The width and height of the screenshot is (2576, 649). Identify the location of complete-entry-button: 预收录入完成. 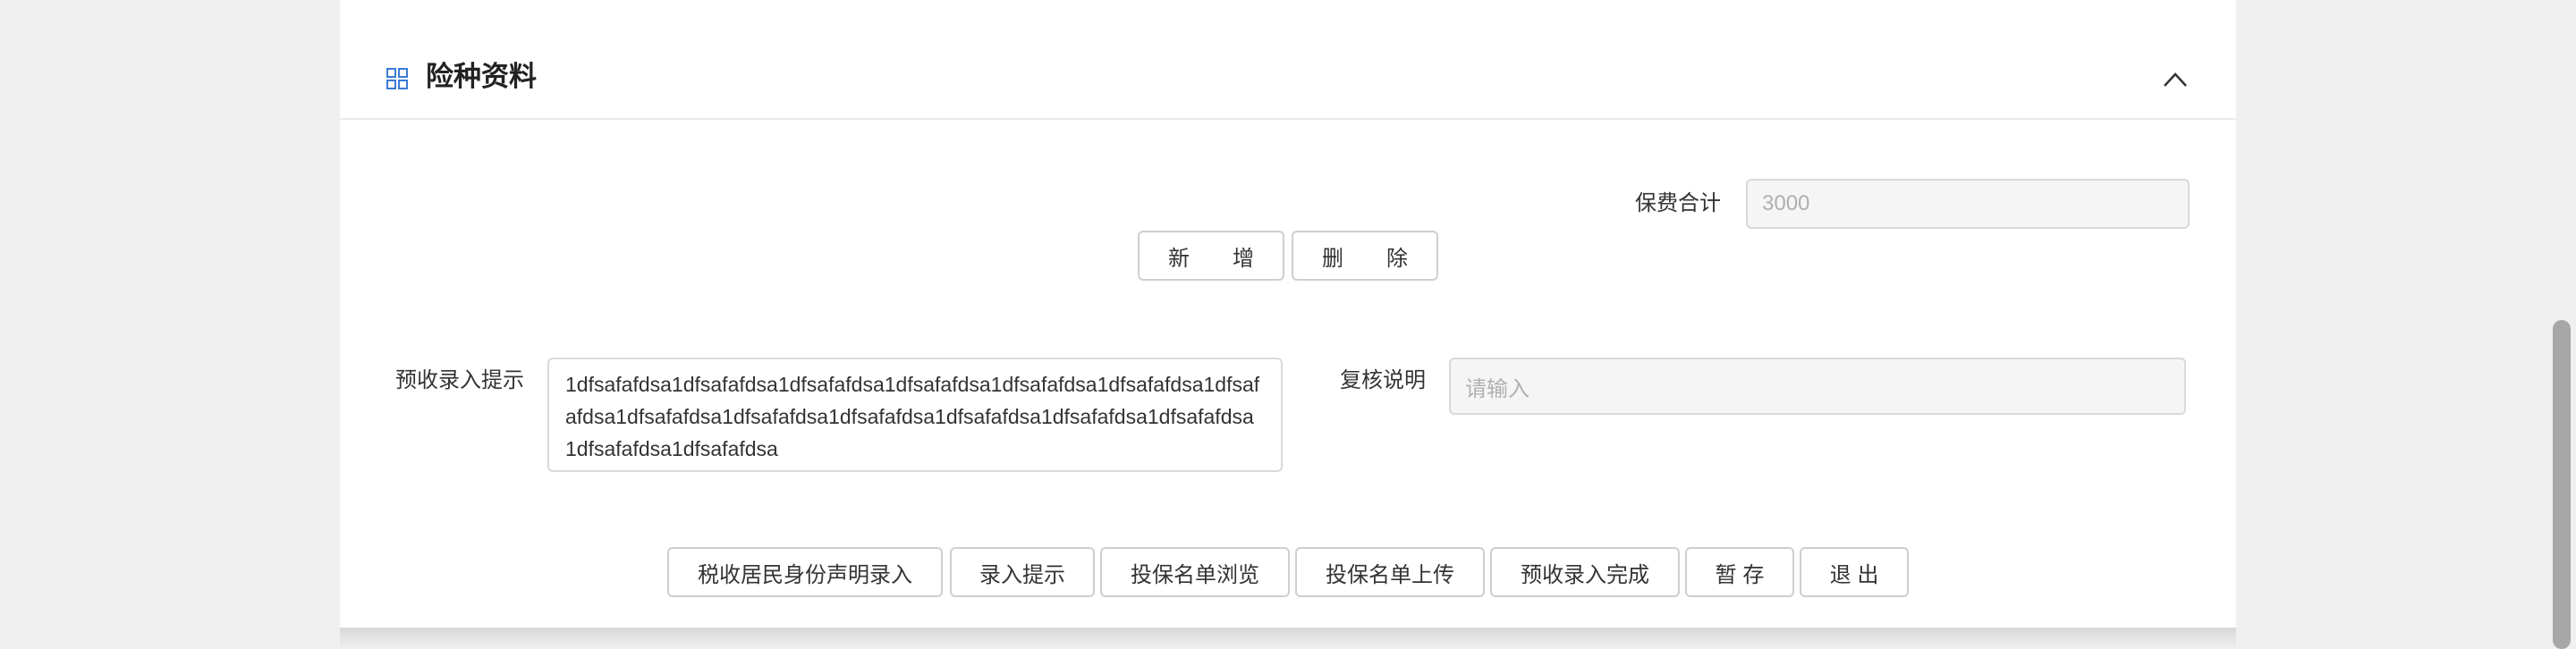
(1585, 572).